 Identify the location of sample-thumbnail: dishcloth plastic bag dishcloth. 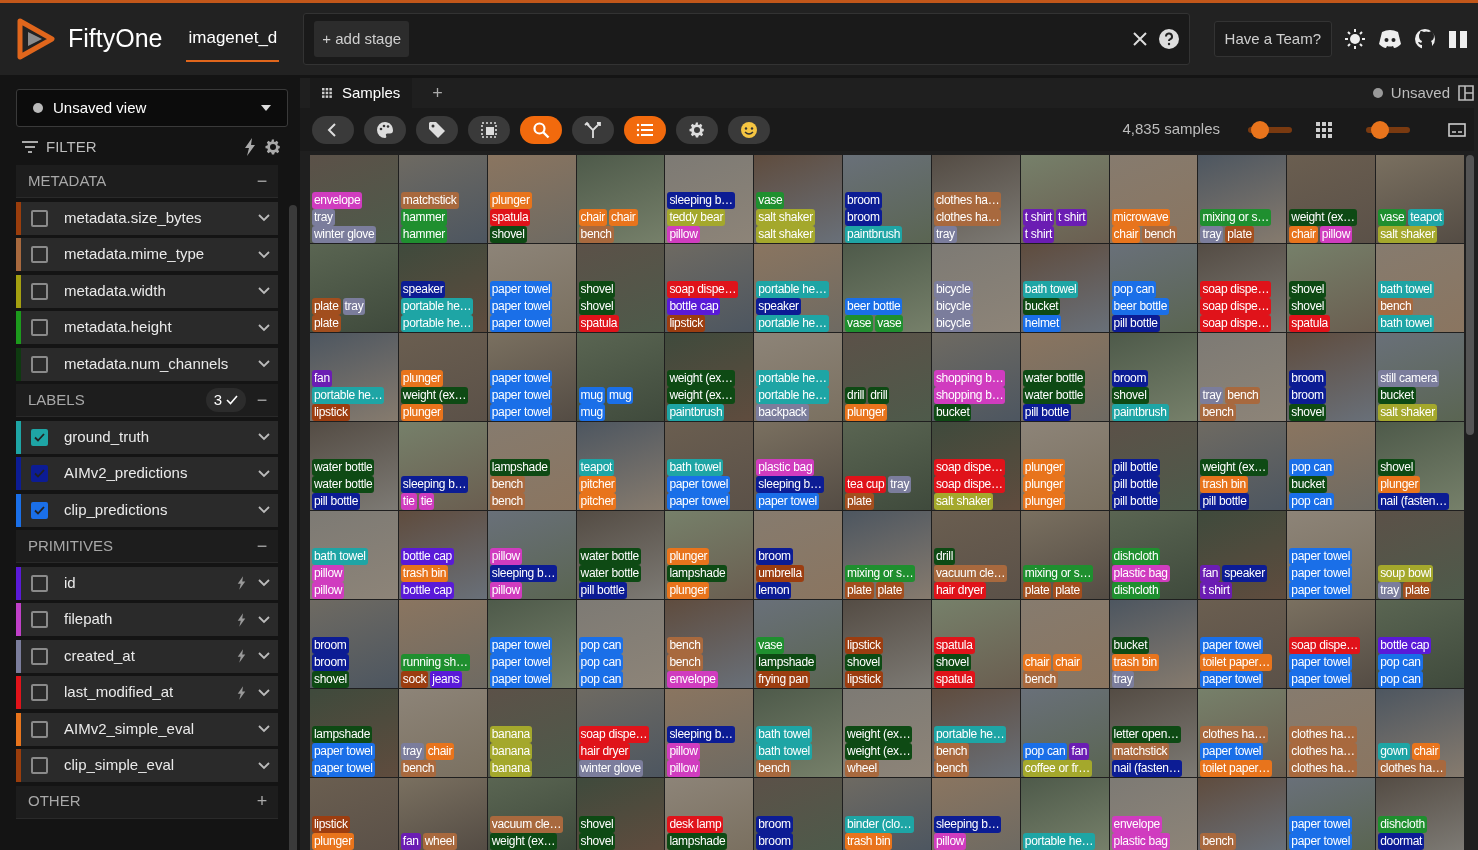
(1153, 555).